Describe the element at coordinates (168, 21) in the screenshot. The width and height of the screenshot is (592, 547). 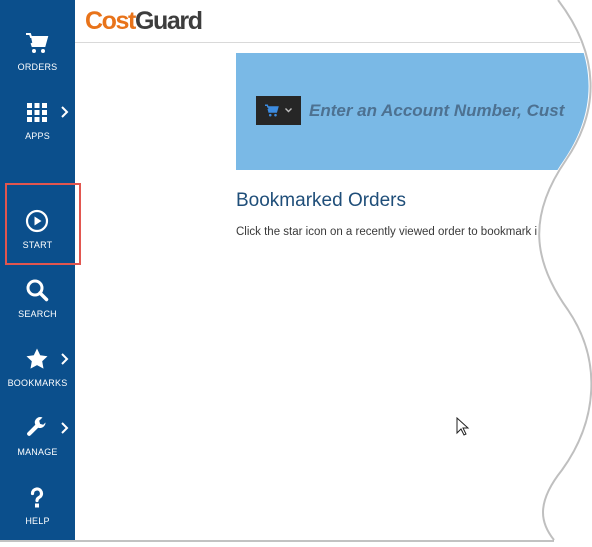
I see `logo-text-guard: Guard` at that location.